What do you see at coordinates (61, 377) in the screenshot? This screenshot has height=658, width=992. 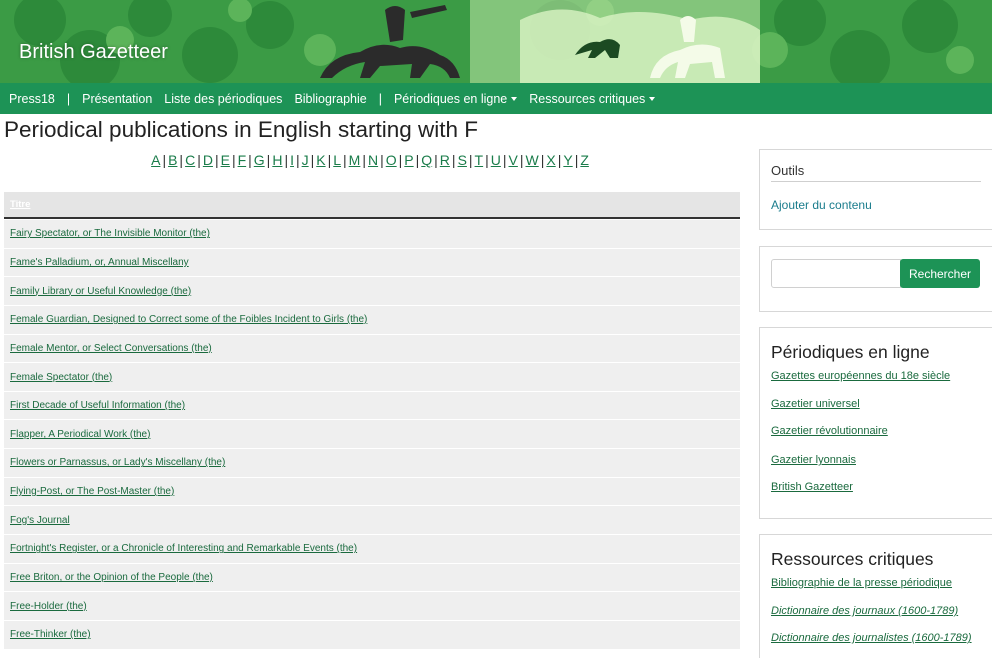 I see `periodical-title-link: Female Spectator (the)` at bounding box center [61, 377].